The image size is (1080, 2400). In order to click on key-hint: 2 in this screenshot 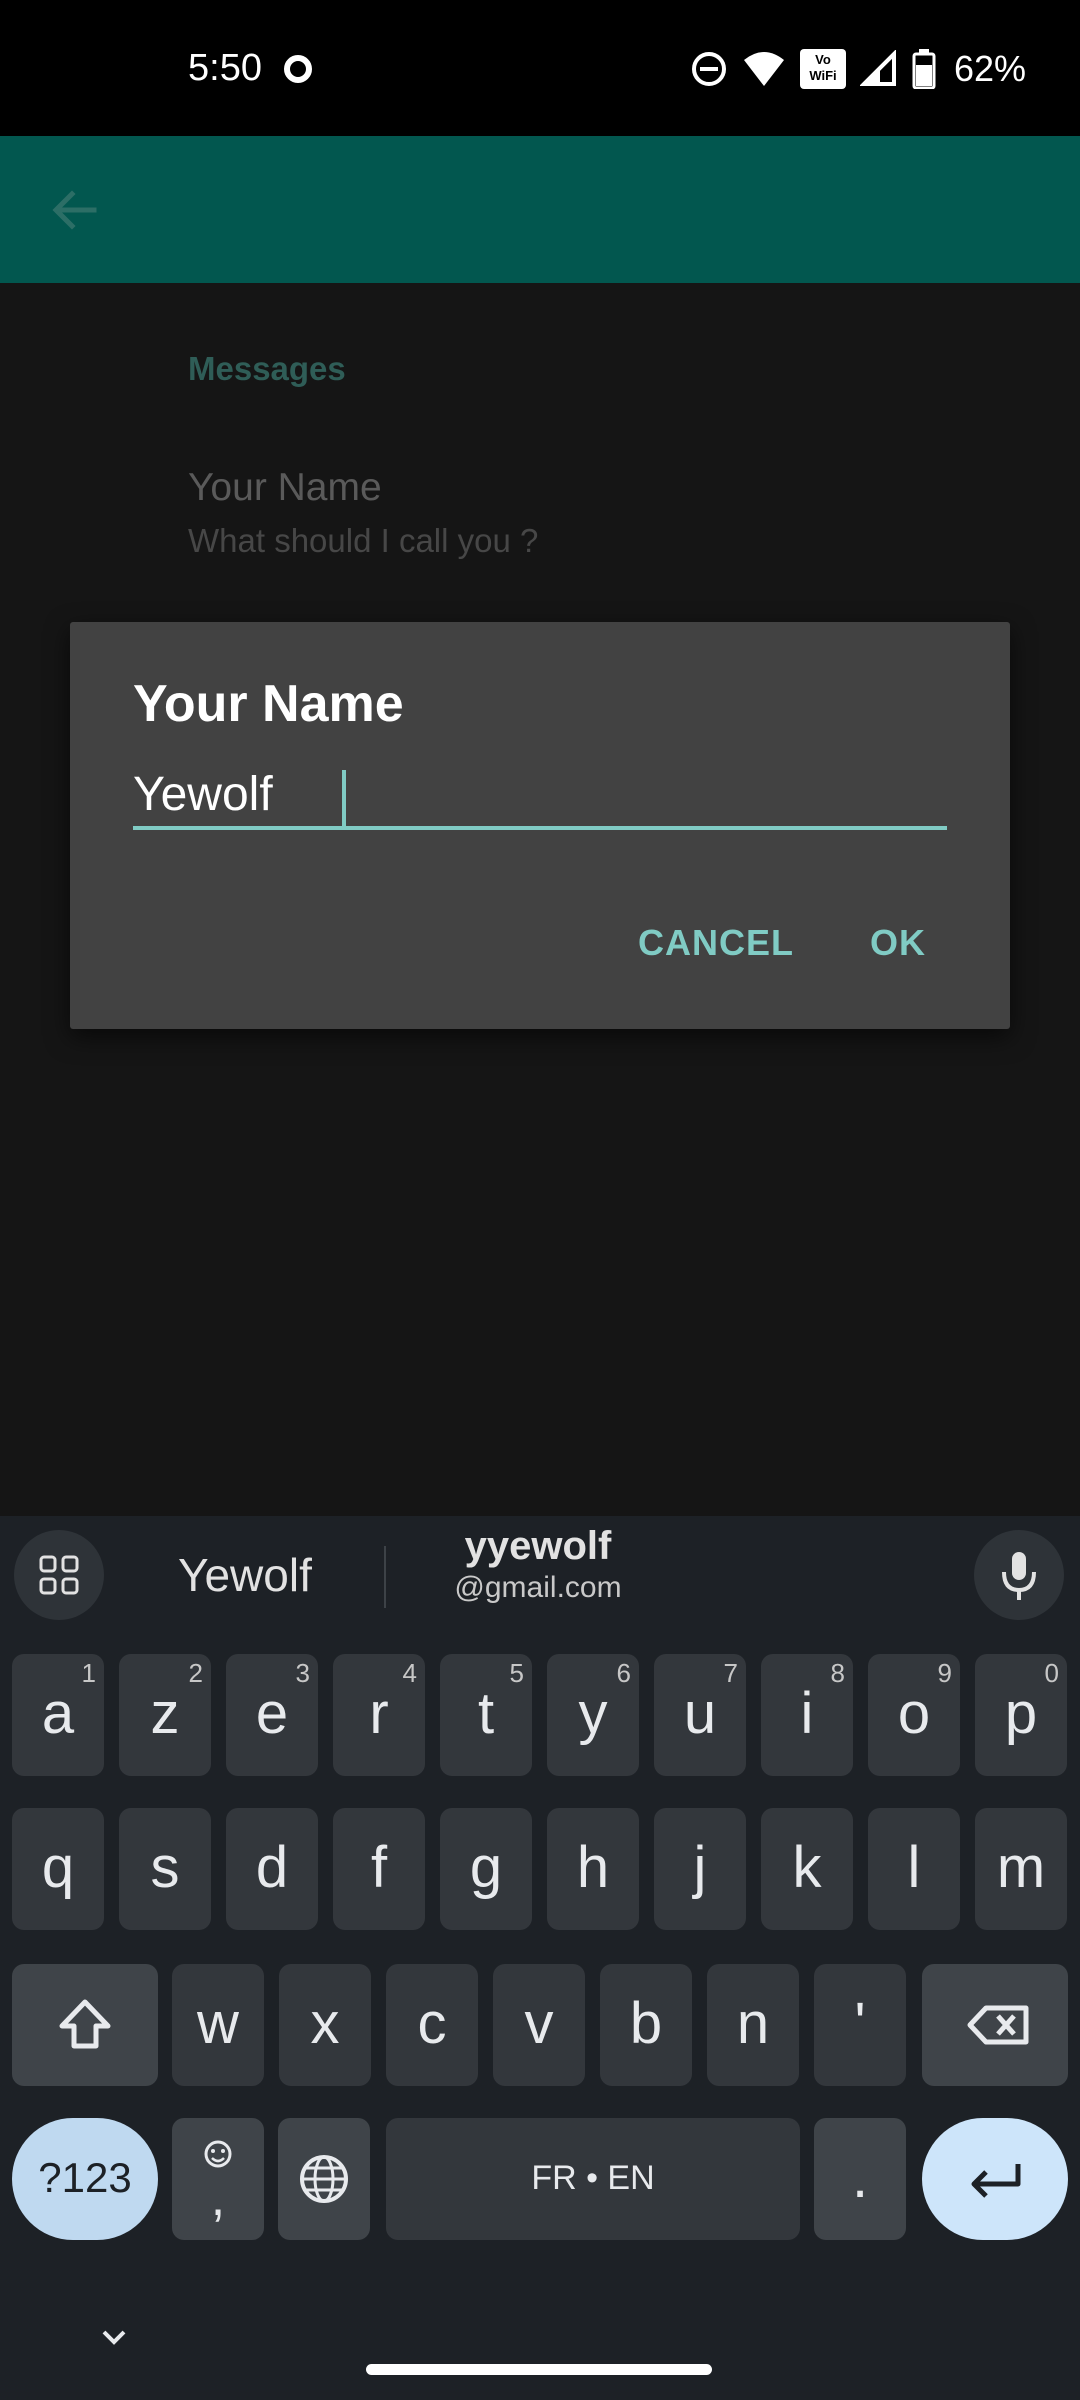, I will do `click(195, 1673)`.